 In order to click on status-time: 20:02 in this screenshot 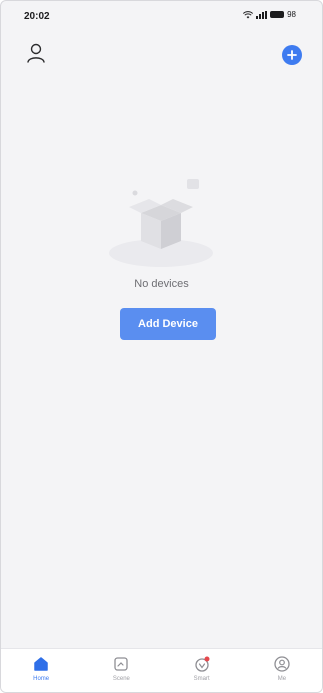, I will do `click(37, 16)`.